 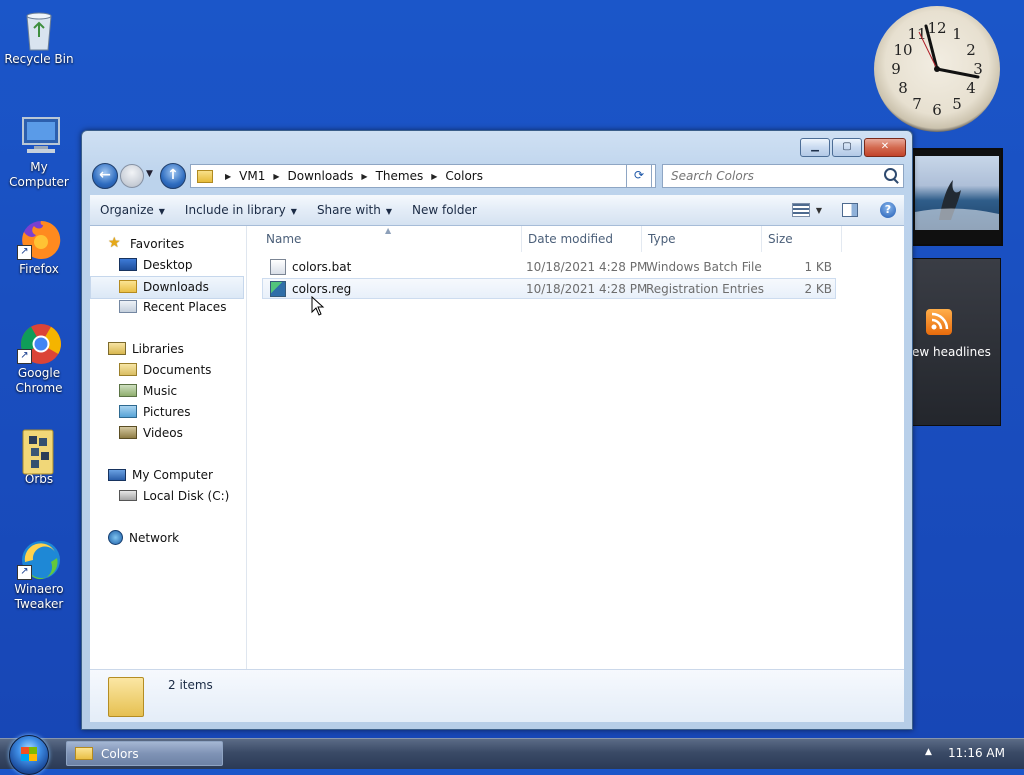 What do you see at coordinates (582, 239) in the screenshot?
I see `column-header-date-modified: Date modified` at bounding box center [582, 239].